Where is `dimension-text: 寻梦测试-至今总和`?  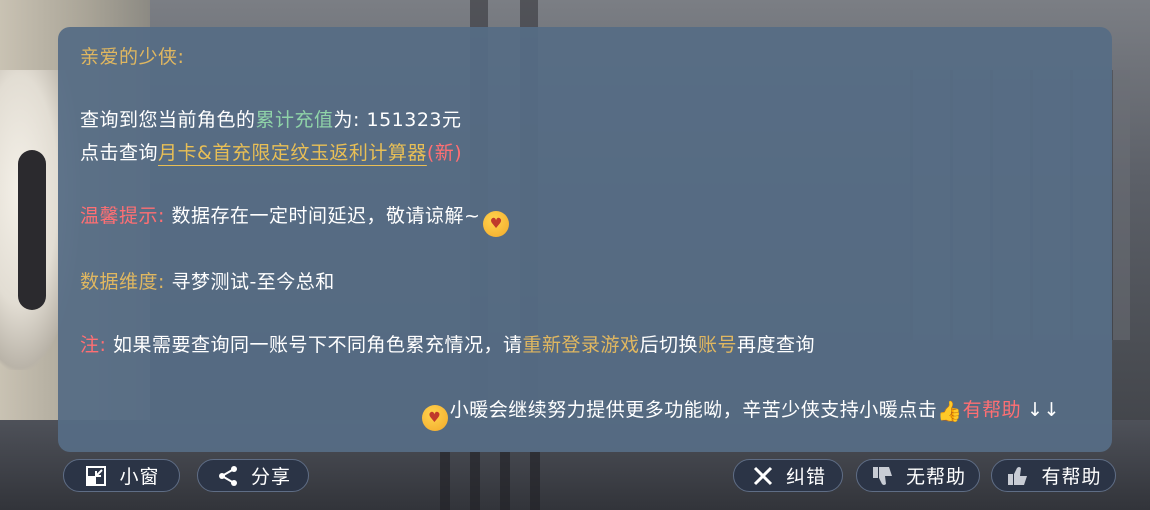
dimension-text: 寻梦测试-至今总和 is located at coordinates (249, 282).